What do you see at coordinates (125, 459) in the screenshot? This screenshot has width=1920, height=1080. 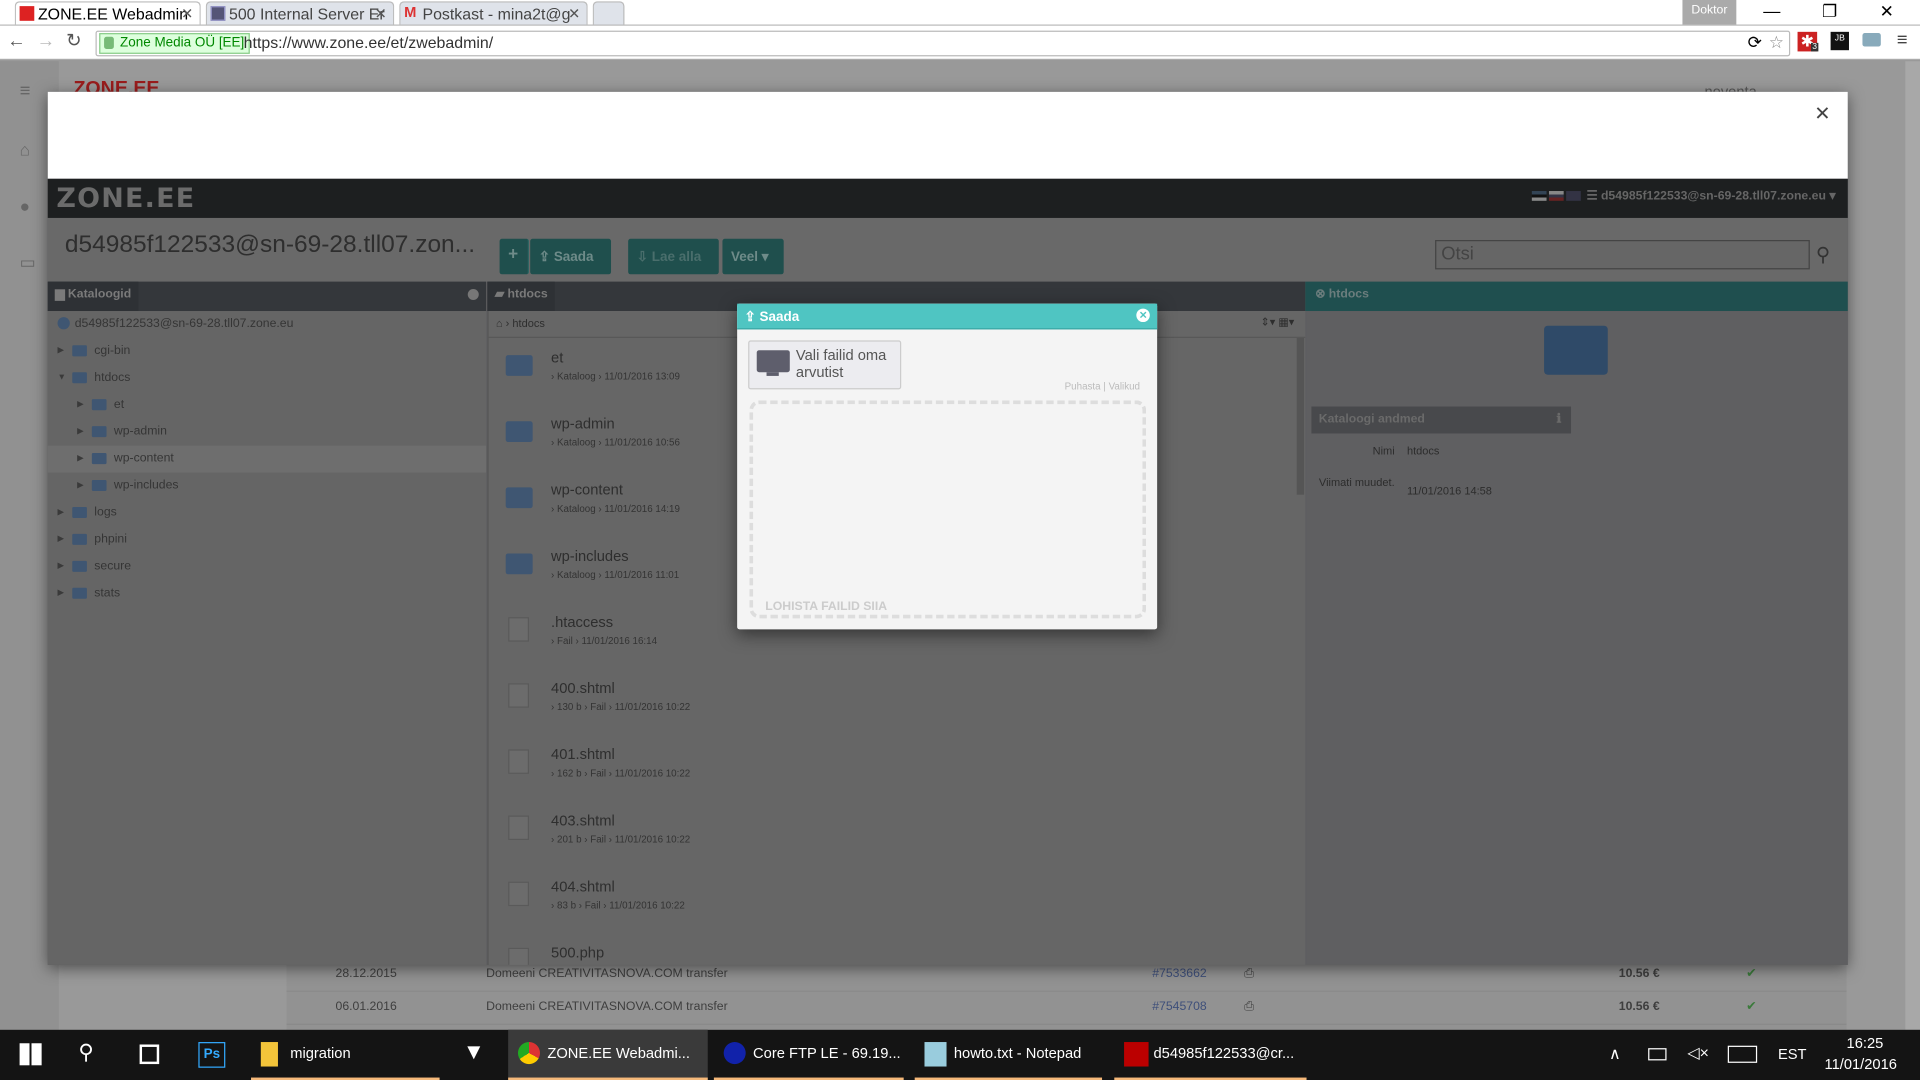 I see `tree-item: ▶ wp-content` at bounding box center [125, 459].